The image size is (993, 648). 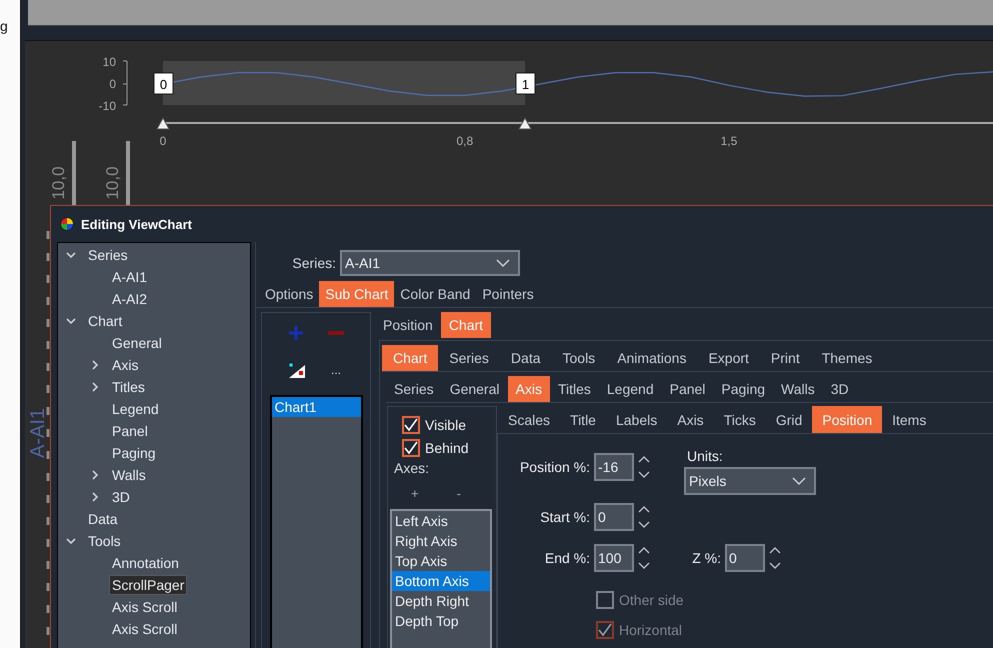 What do you see at coordinates (314, 263) in the screenshot?
I see `field-label: Series:` at bounding box center [314, 263].